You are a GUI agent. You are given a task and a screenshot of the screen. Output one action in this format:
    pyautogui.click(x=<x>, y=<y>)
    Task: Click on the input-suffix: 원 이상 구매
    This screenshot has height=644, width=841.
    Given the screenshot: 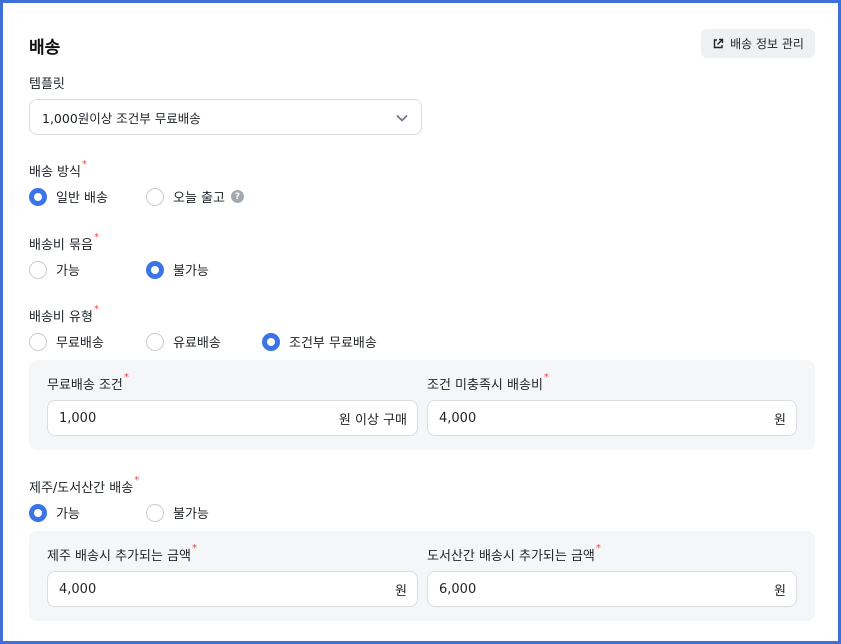 What is the action you would take?
    pyautogui.click(x=372, y=420)
    